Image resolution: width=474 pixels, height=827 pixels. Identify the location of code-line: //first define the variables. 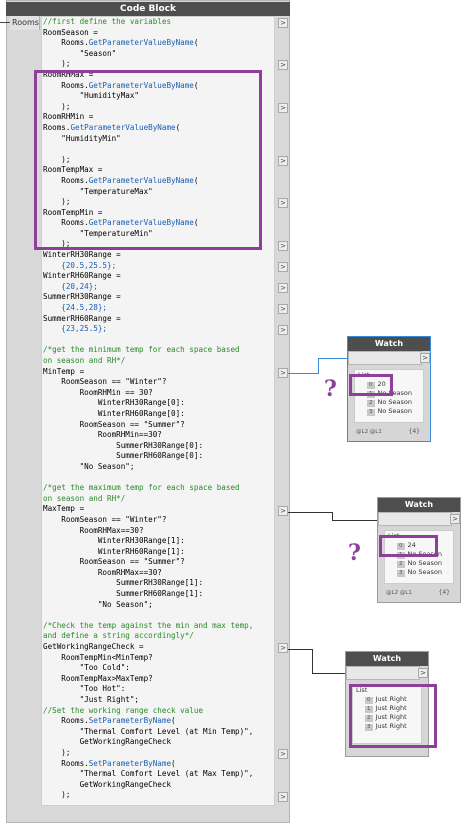
(107, 21).